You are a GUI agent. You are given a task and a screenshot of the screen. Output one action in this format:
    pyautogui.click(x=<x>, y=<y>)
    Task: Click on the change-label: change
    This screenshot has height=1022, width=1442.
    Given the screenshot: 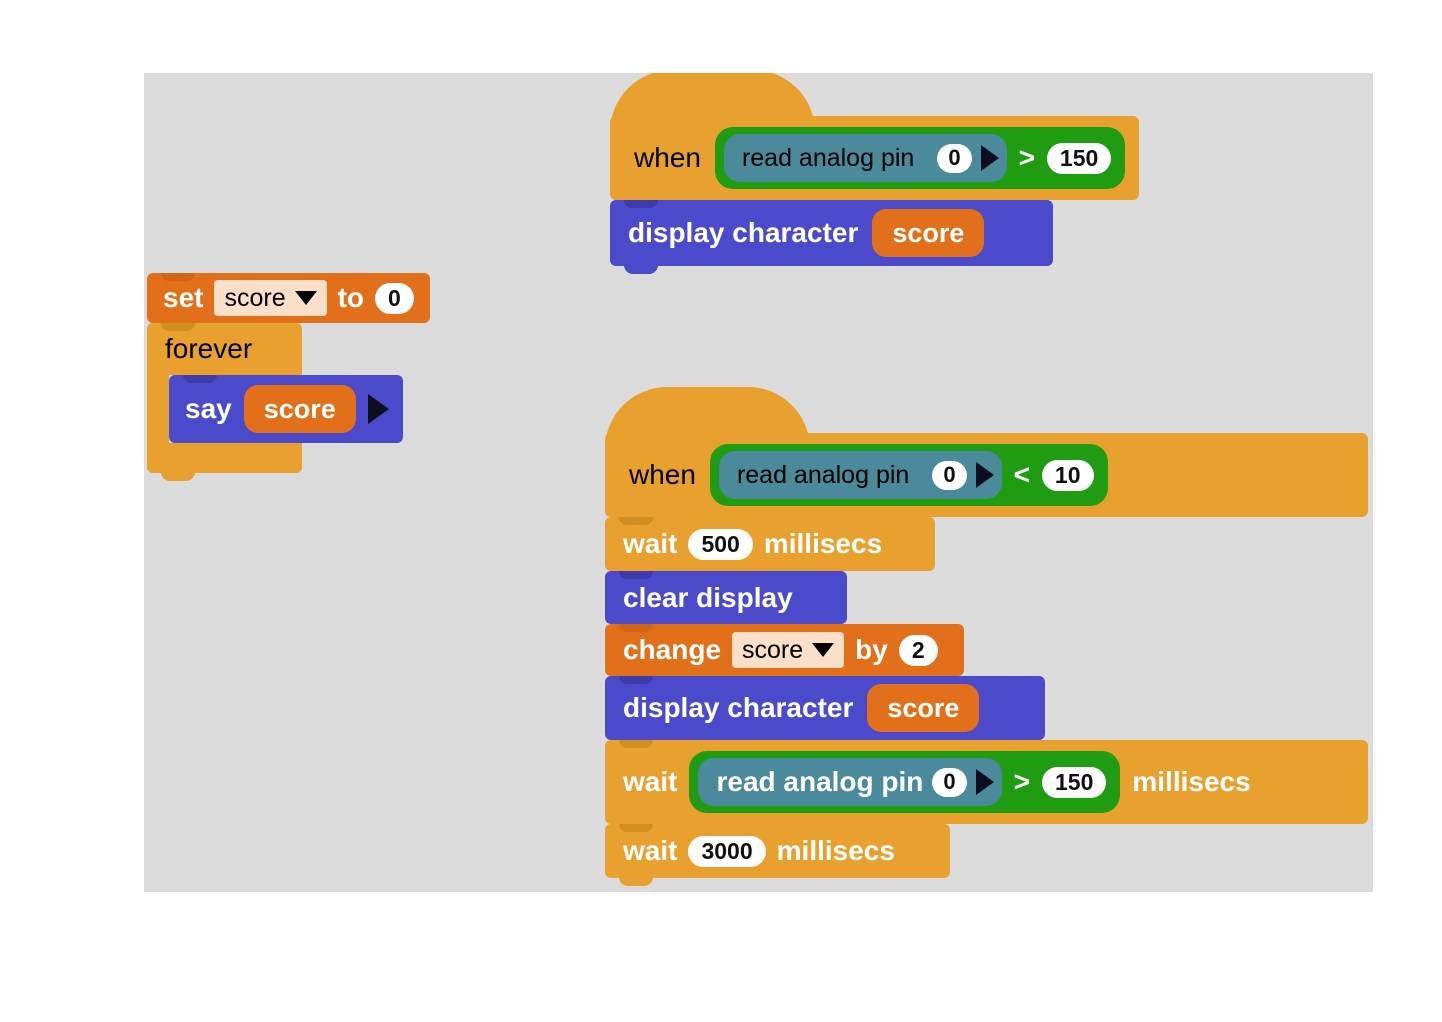 What is the action you would take?
    pyautogui.click(x=672, y=649)
    